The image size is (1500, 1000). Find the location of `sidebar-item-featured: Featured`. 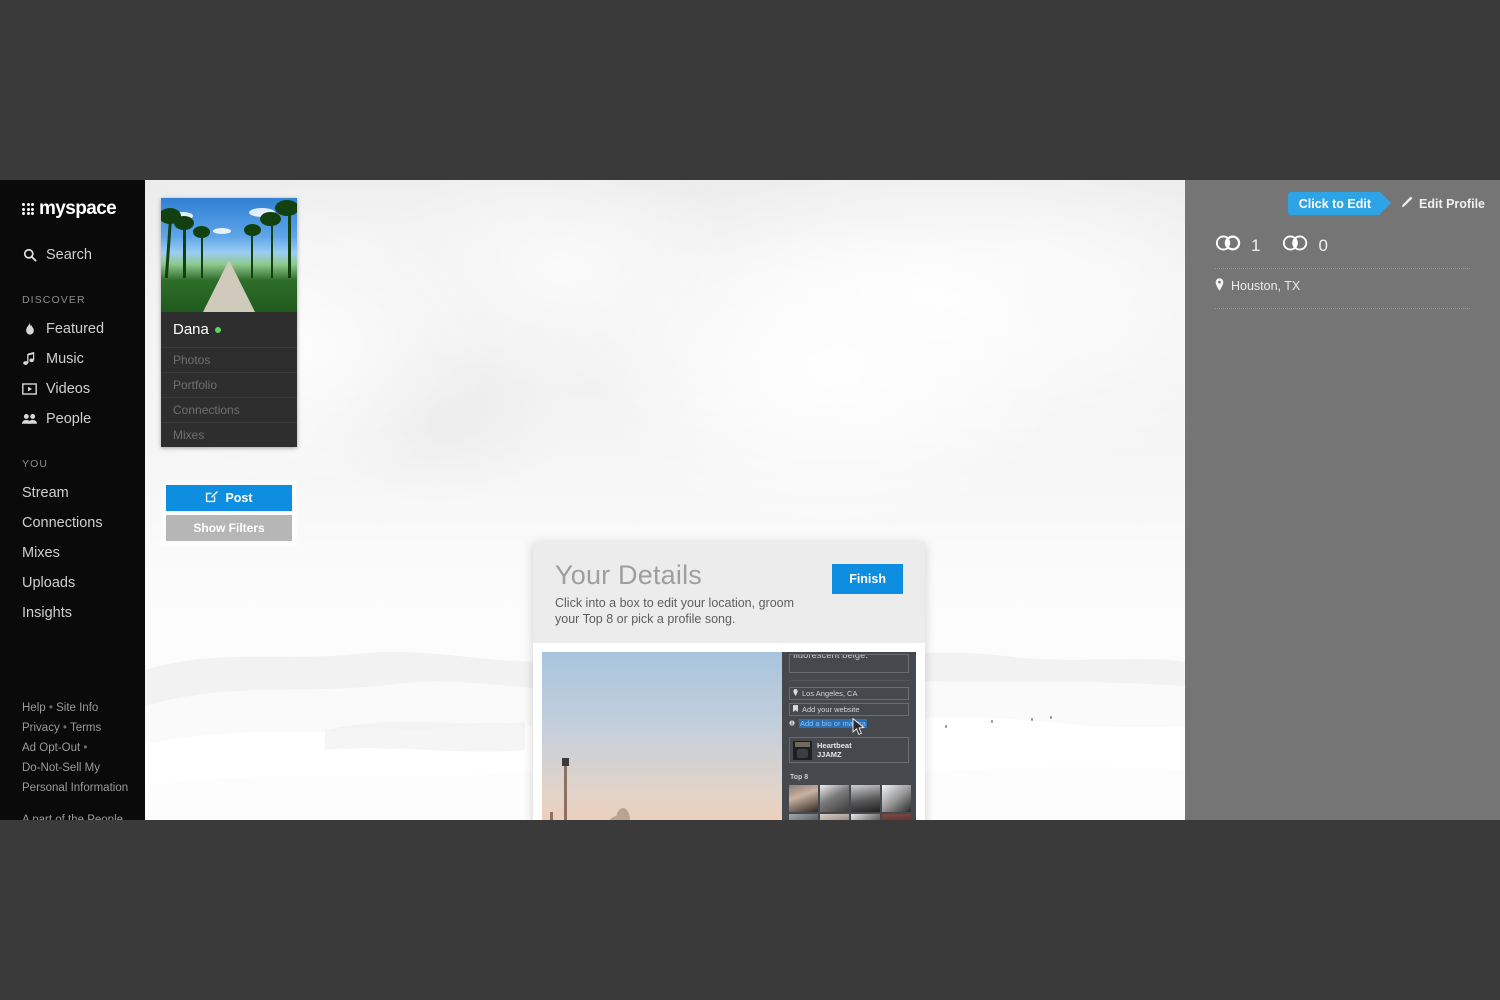

sidebar-item-featured: Featured is located at coordinates (72, 329).